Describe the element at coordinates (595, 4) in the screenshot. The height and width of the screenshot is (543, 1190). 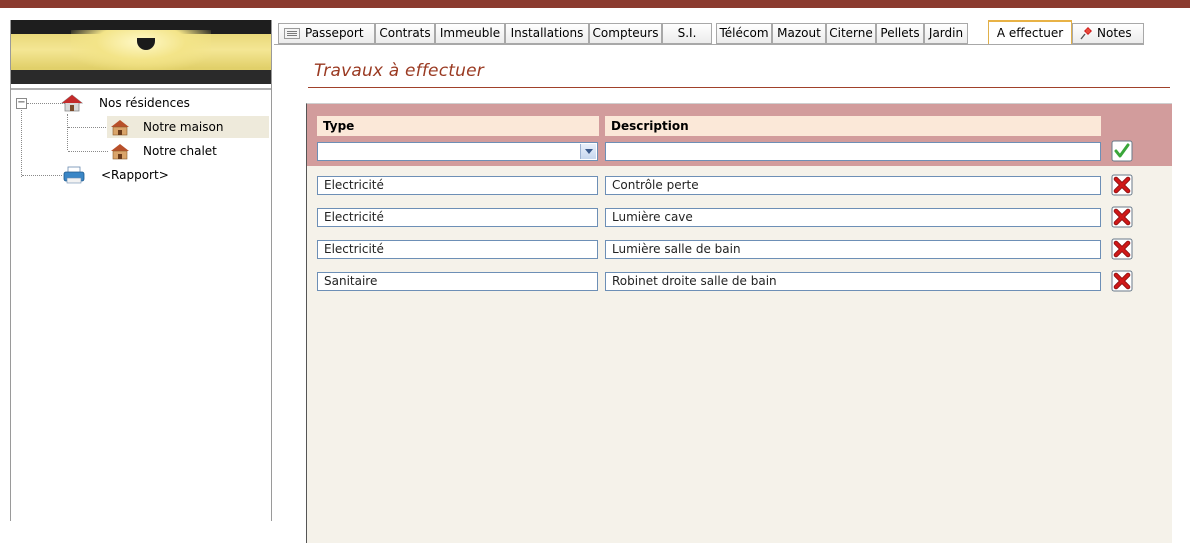
I see `top-accent-bar` at that location.